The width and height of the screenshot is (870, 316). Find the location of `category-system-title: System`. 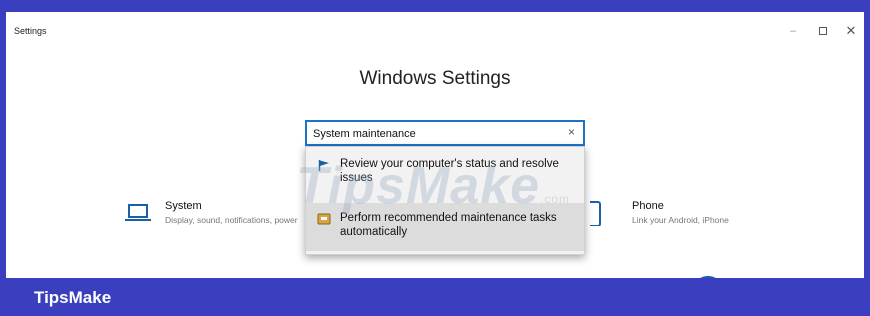

category-system-title: System is located at coordinates (183, 206).